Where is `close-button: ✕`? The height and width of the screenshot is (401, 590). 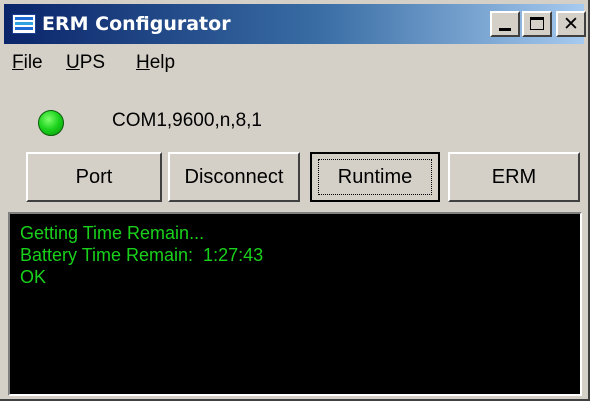
close-button: ✕ is located at coordinates (571, 24).